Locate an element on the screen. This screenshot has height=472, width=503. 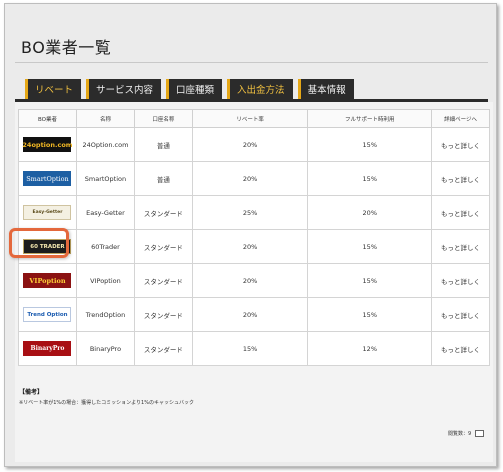
broker-logo: Trend Option is located at coordinates (47, 314).